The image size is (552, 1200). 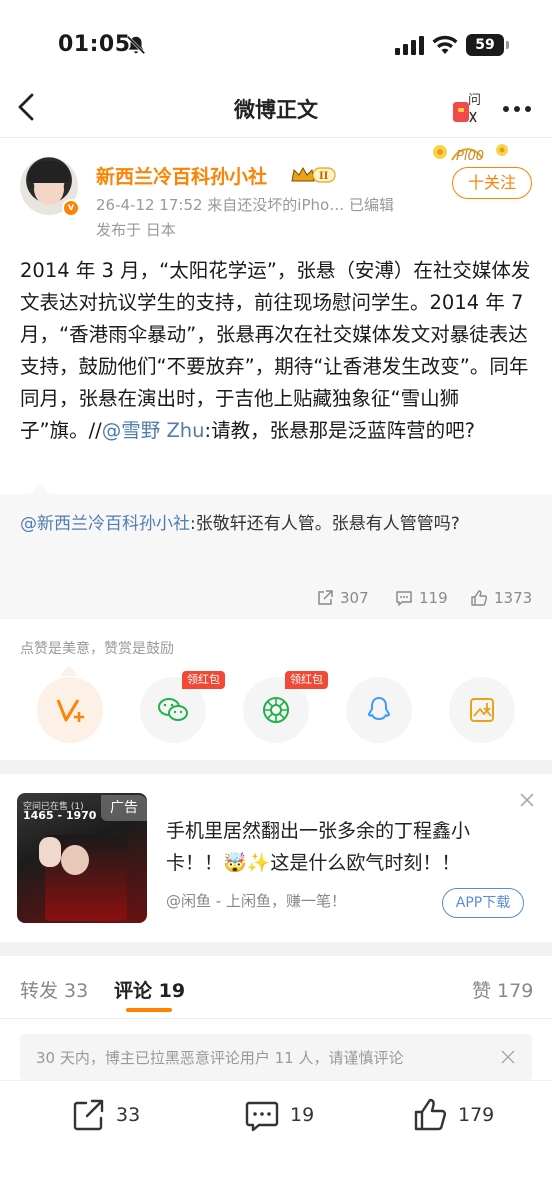 I want to click on wechat-icon, so click(x=173, y=709).